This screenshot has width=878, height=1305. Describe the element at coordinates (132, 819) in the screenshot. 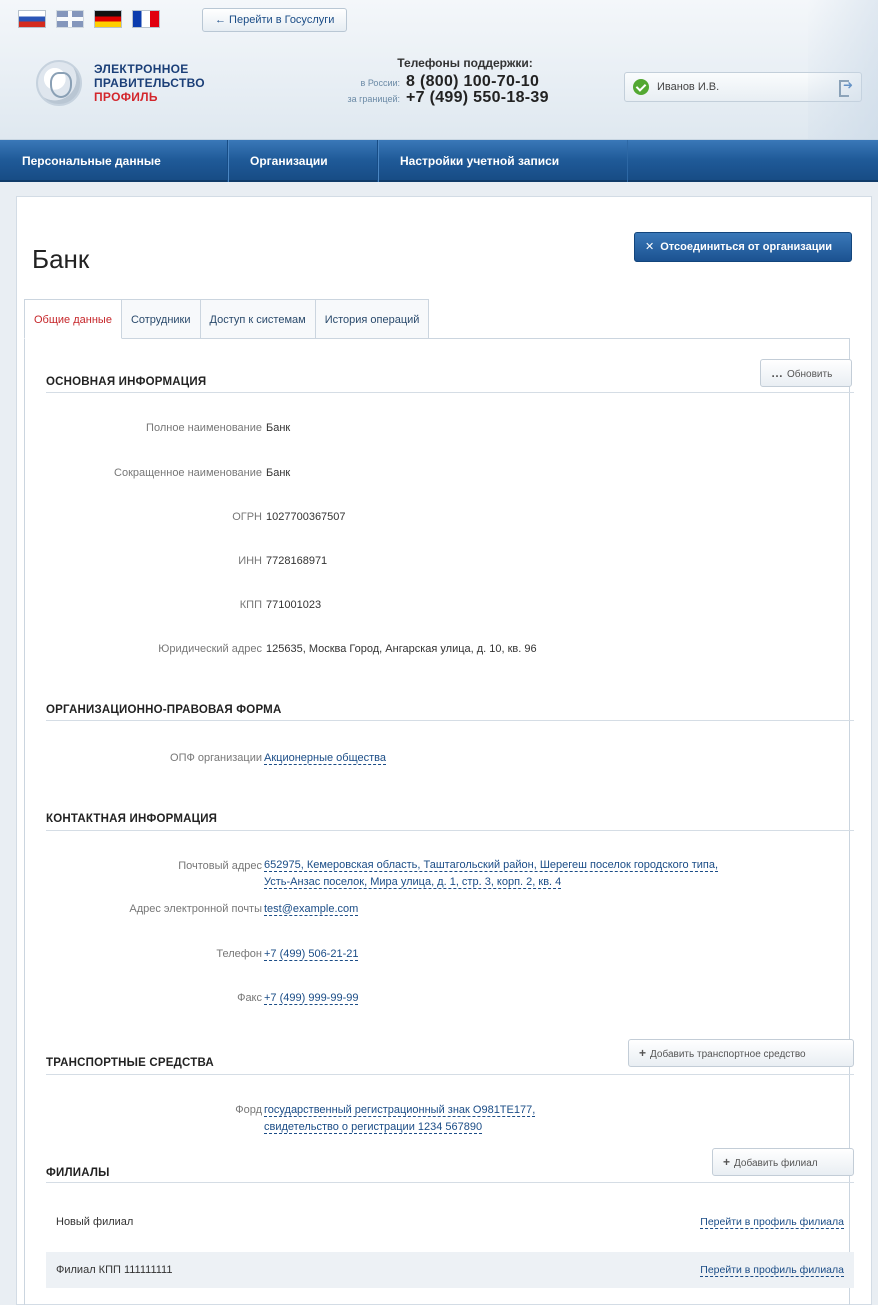

I see `section-title-contacts: КОНТАКТНАЯ ИНФОРМАЦИЯ` at that location.